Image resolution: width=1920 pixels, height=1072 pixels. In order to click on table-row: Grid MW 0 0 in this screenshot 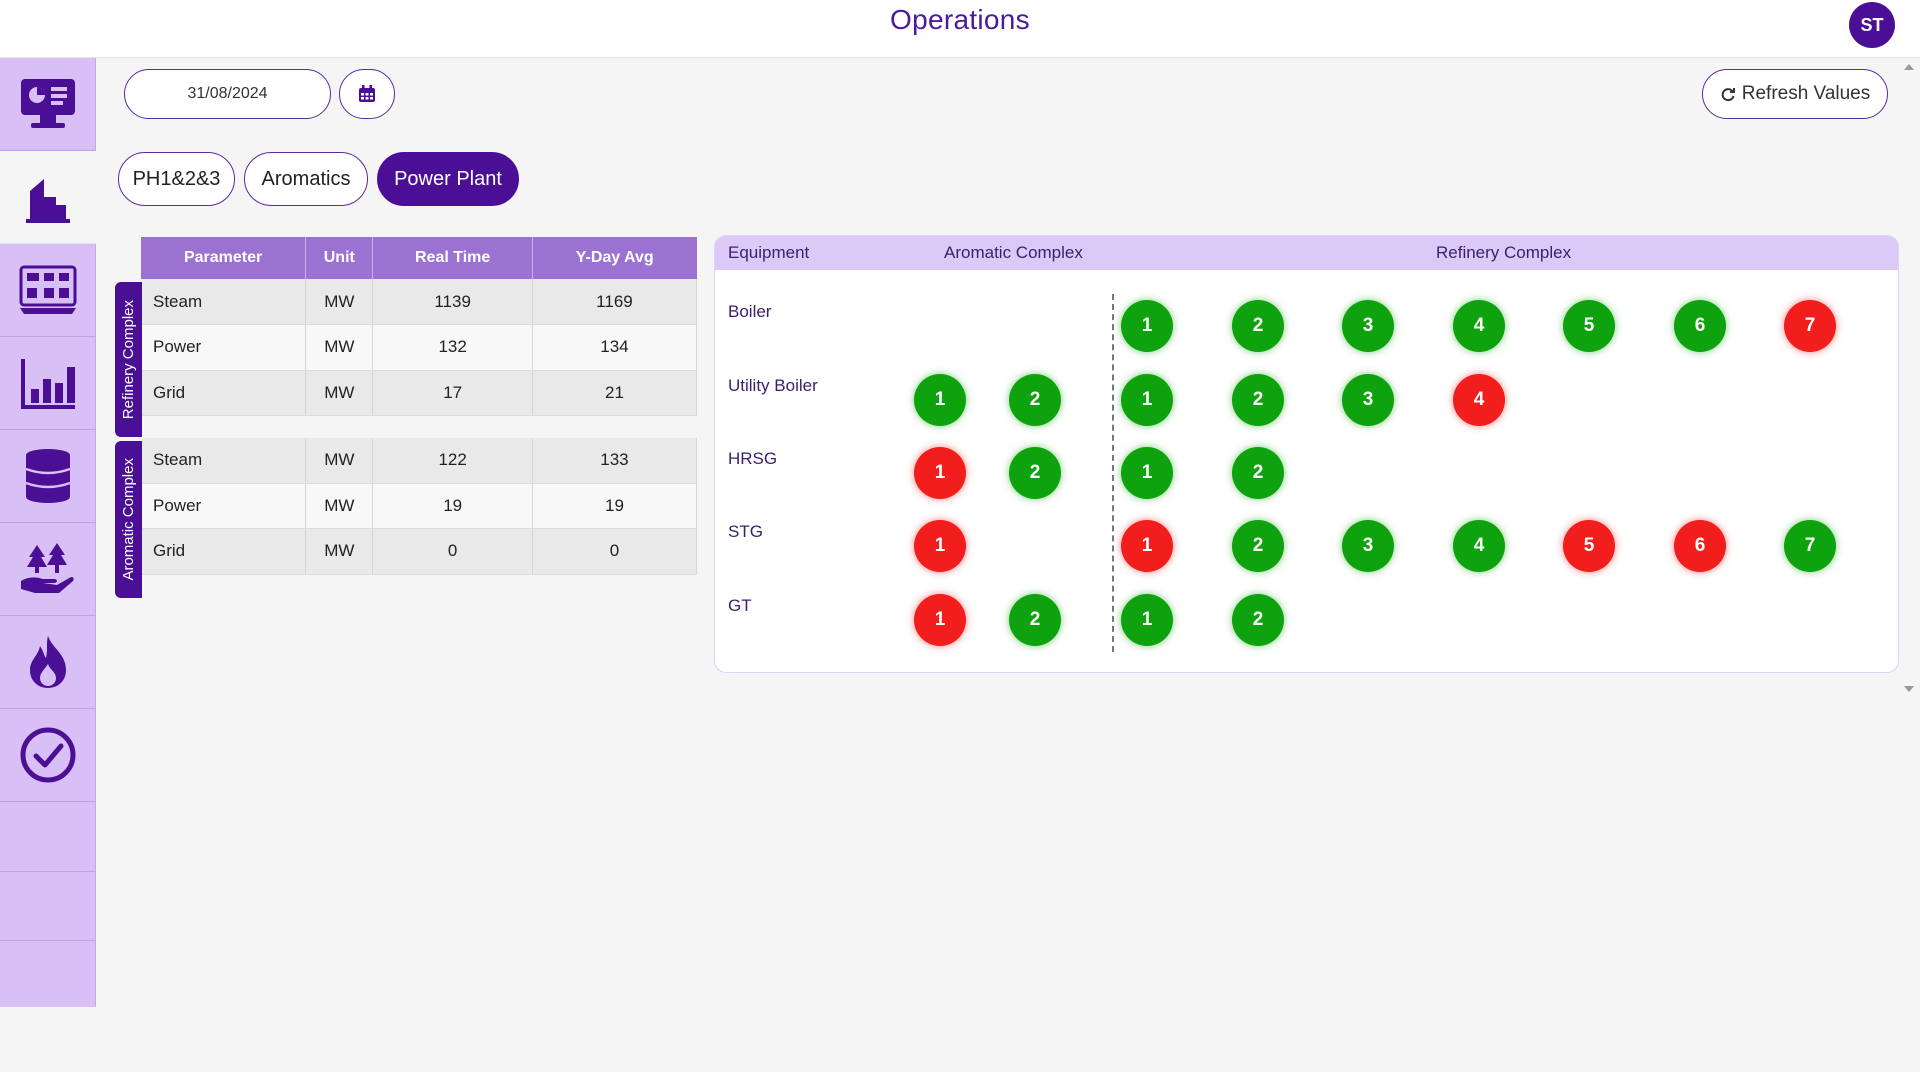, I will do `click(419, 551)`.